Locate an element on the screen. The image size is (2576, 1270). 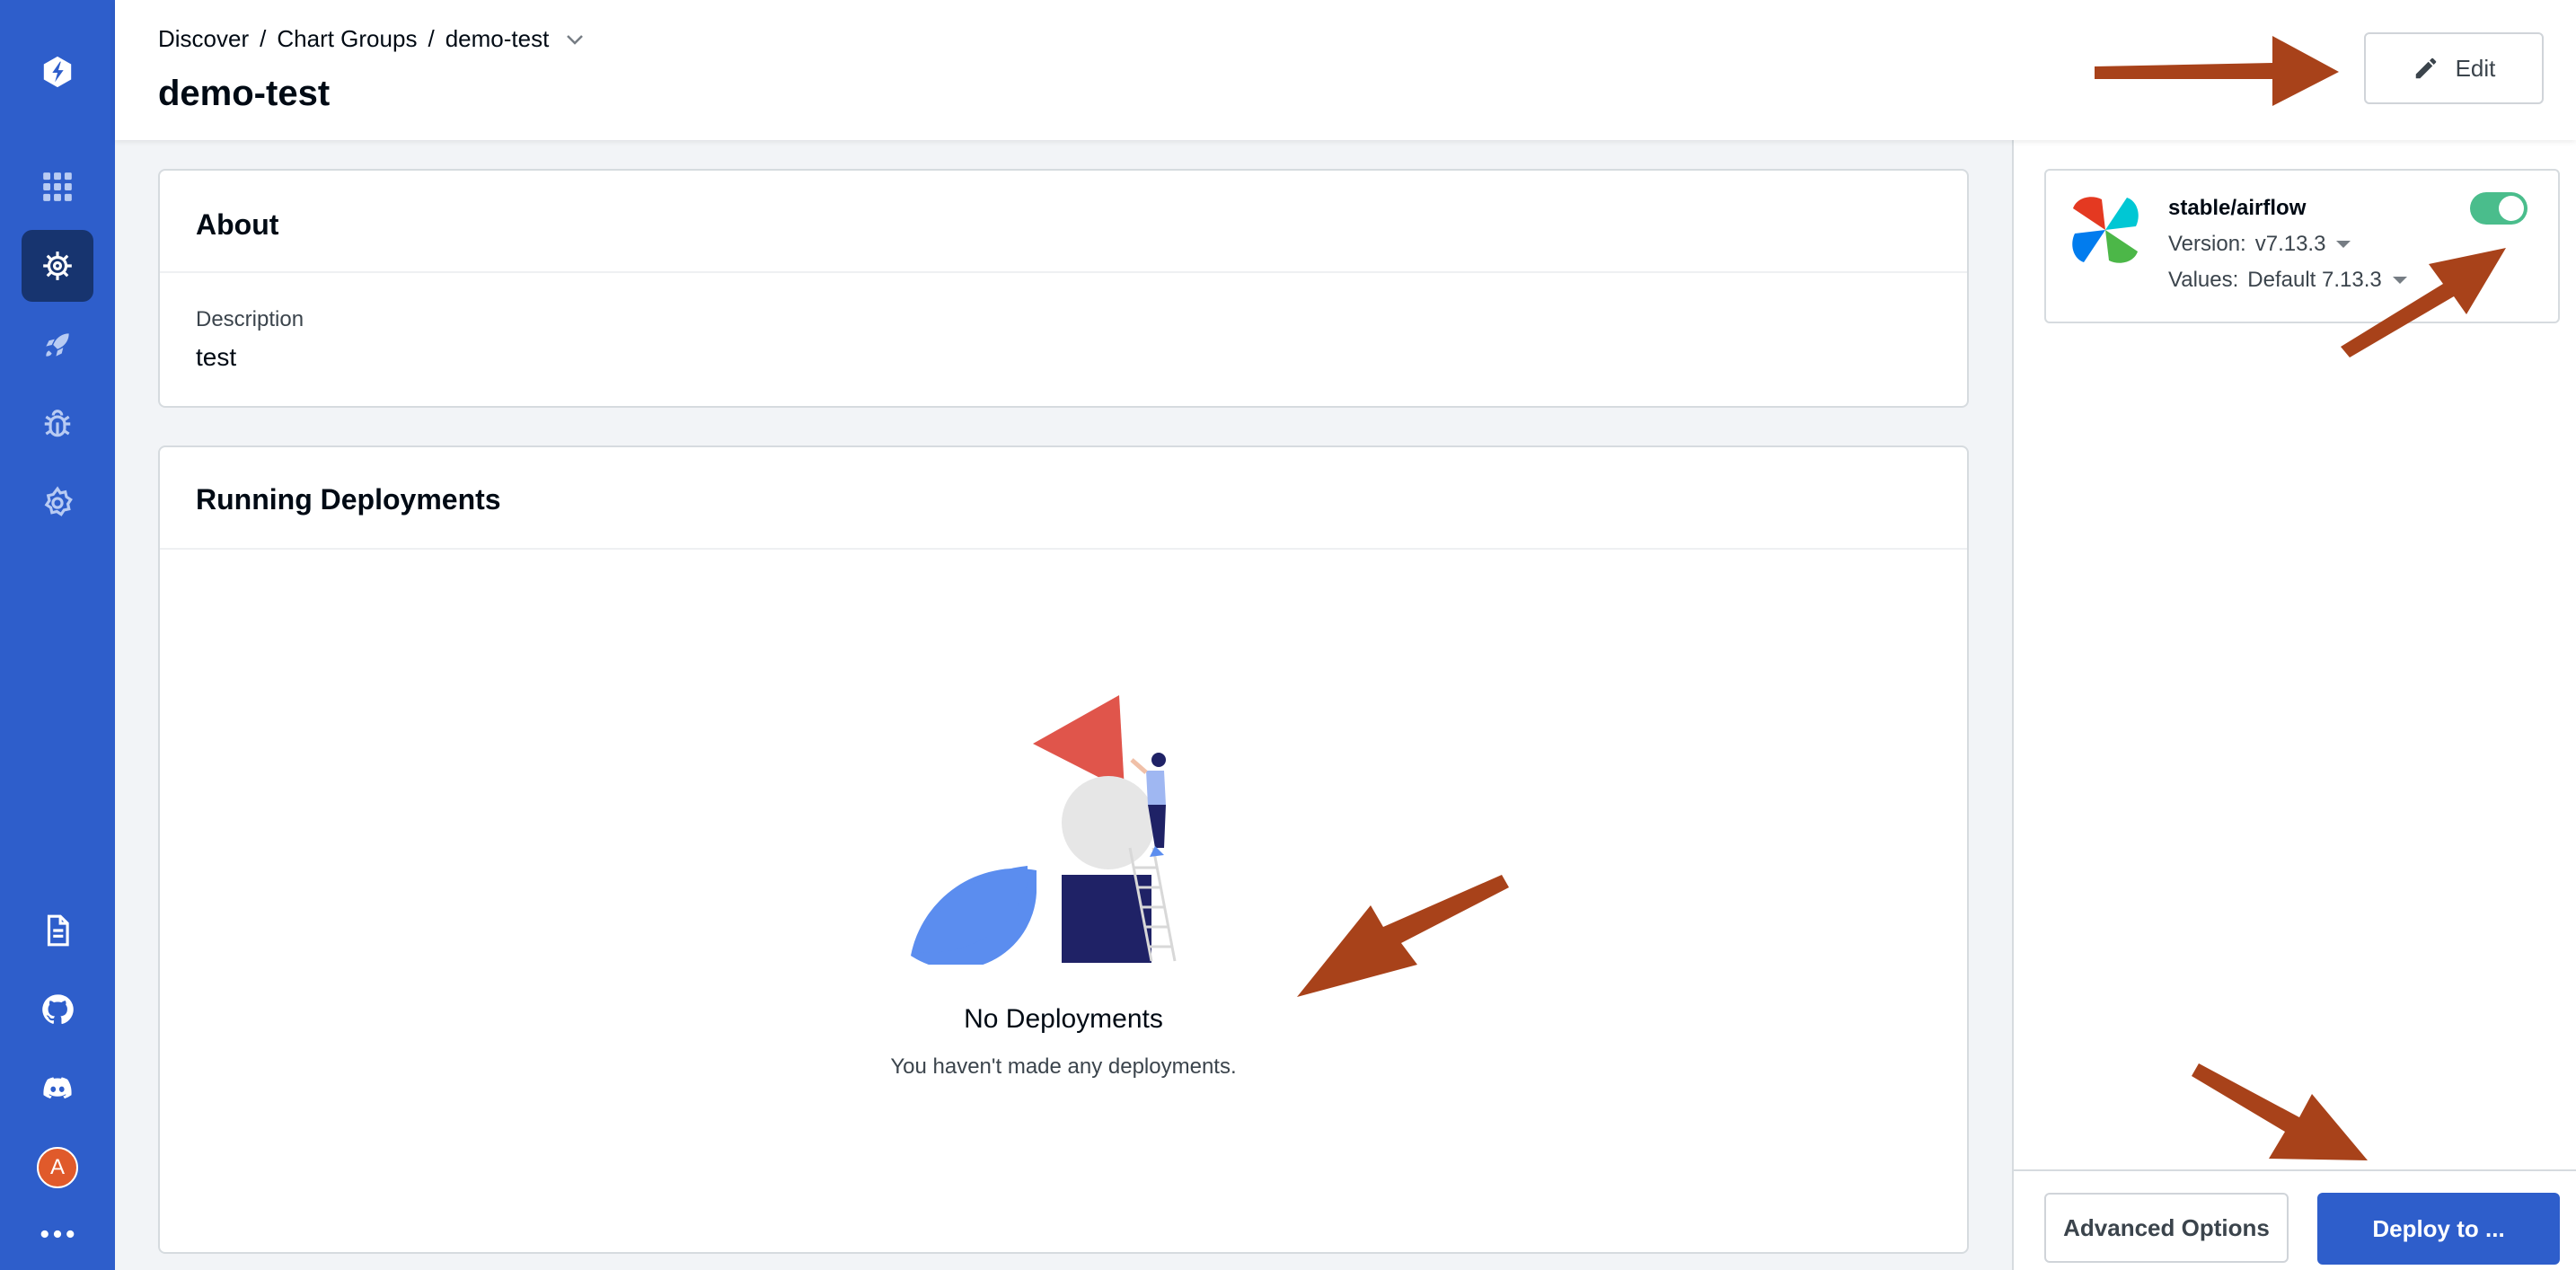
avatar-letter: A is located at coordinates (57, 1168).